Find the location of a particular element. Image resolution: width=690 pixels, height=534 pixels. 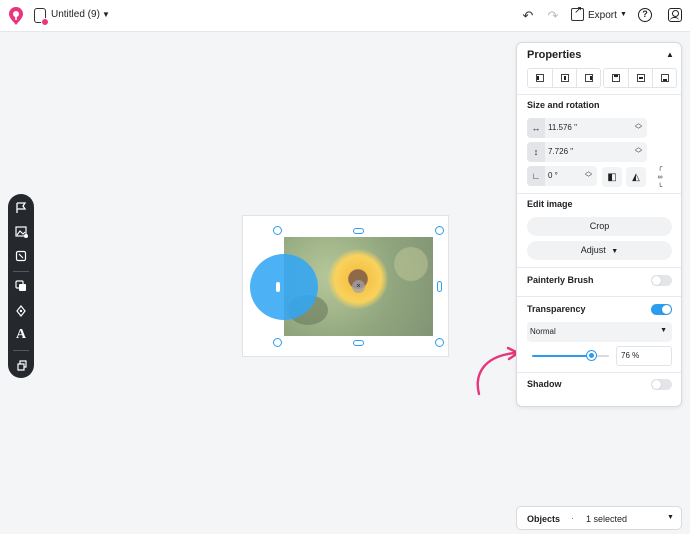

height-field: ↕ 7.726 " ︿ ﹀ is located at coordinates (587, 152).